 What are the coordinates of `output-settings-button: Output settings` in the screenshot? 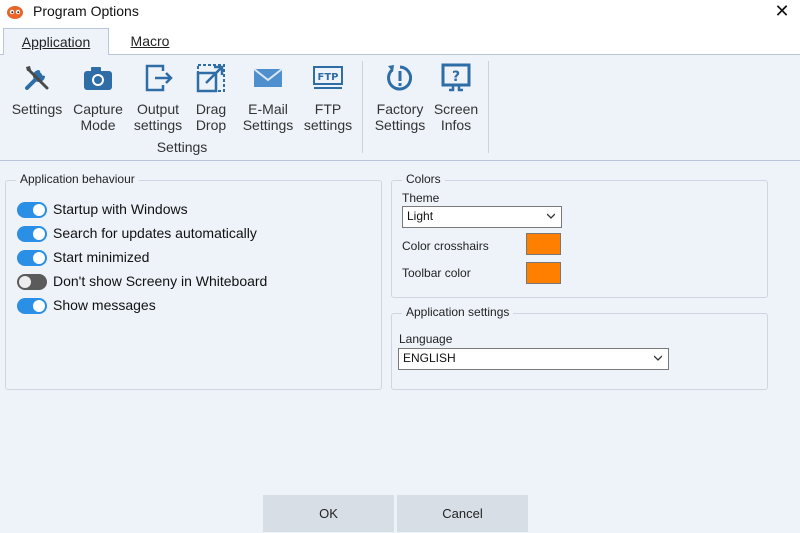 It's located at (158, 97).